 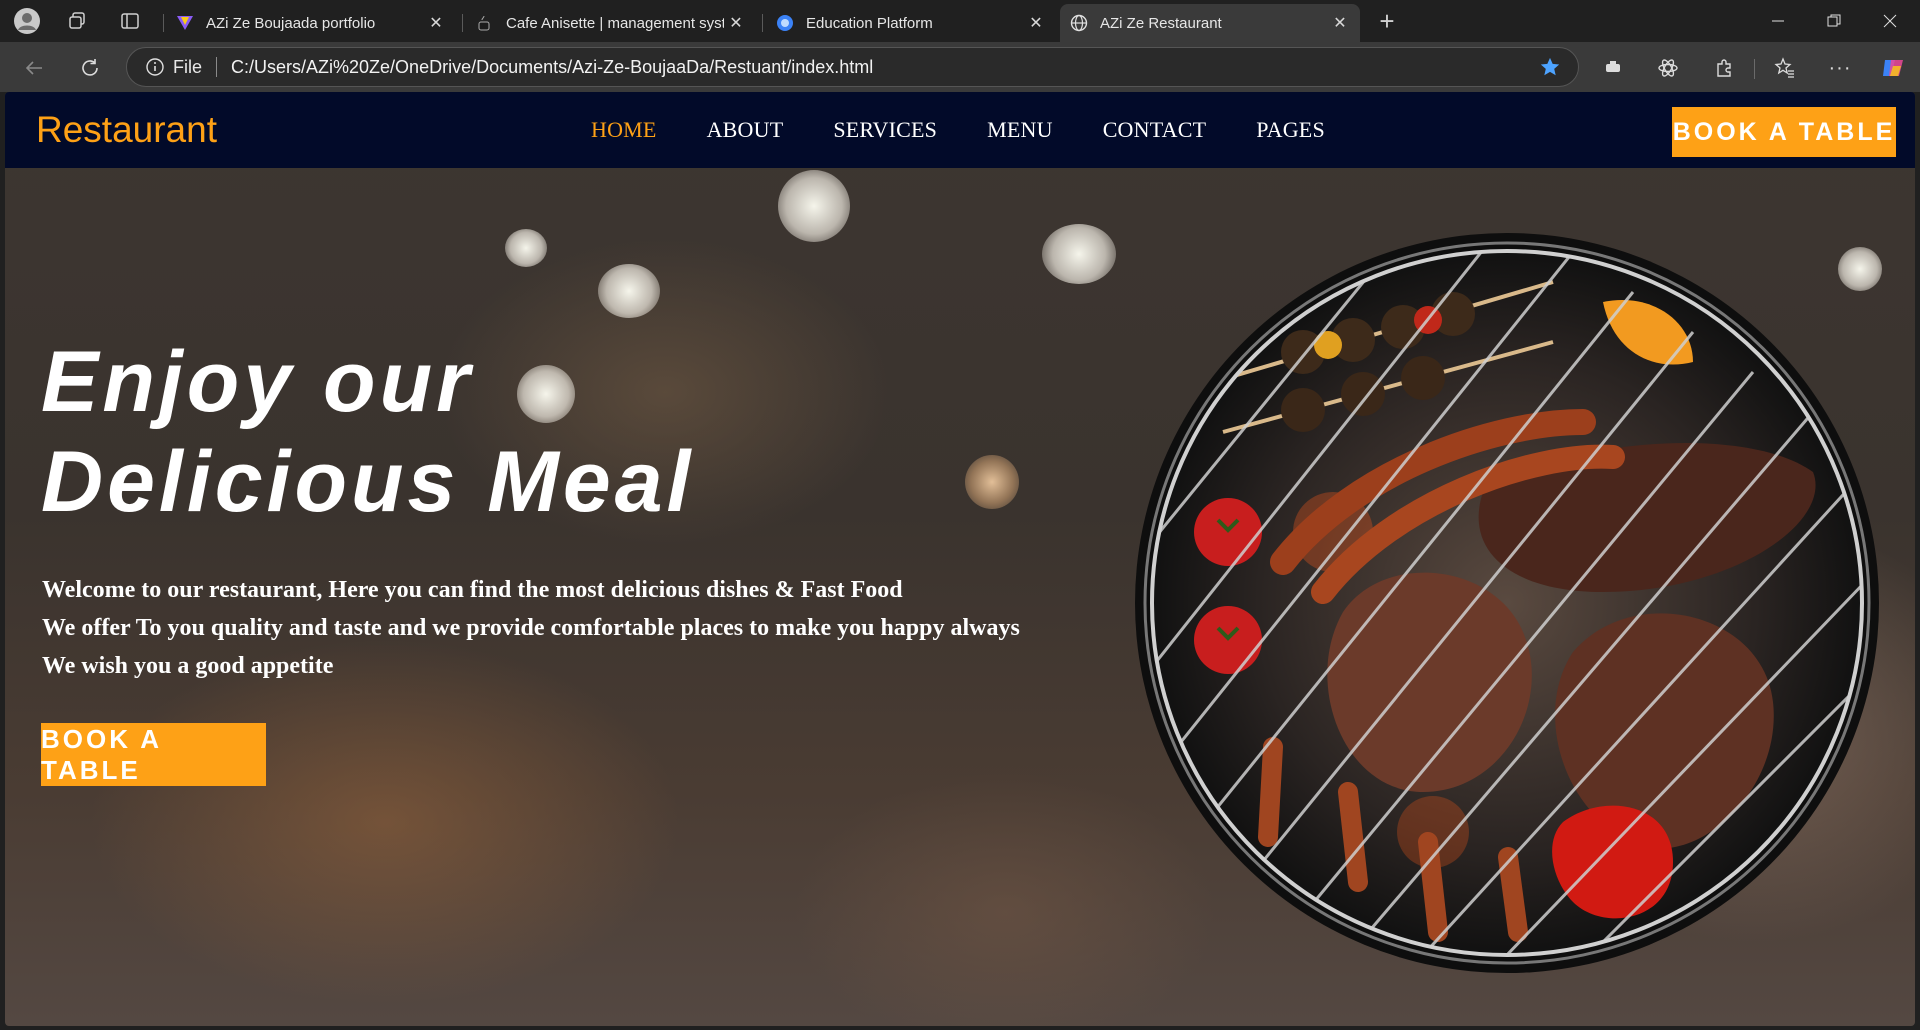 What do you see at coordinates (869, 23) in the screenshot?
I see `tab-label: Education Platform` at bounding box center [869, 23].